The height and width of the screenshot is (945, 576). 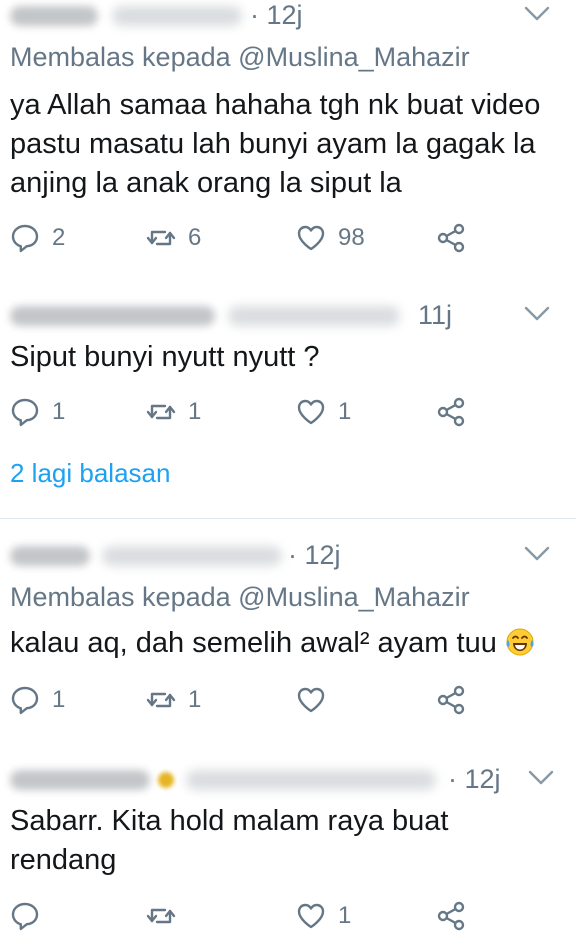 I want to click on like-button: 98, so click(x=330, y=238).